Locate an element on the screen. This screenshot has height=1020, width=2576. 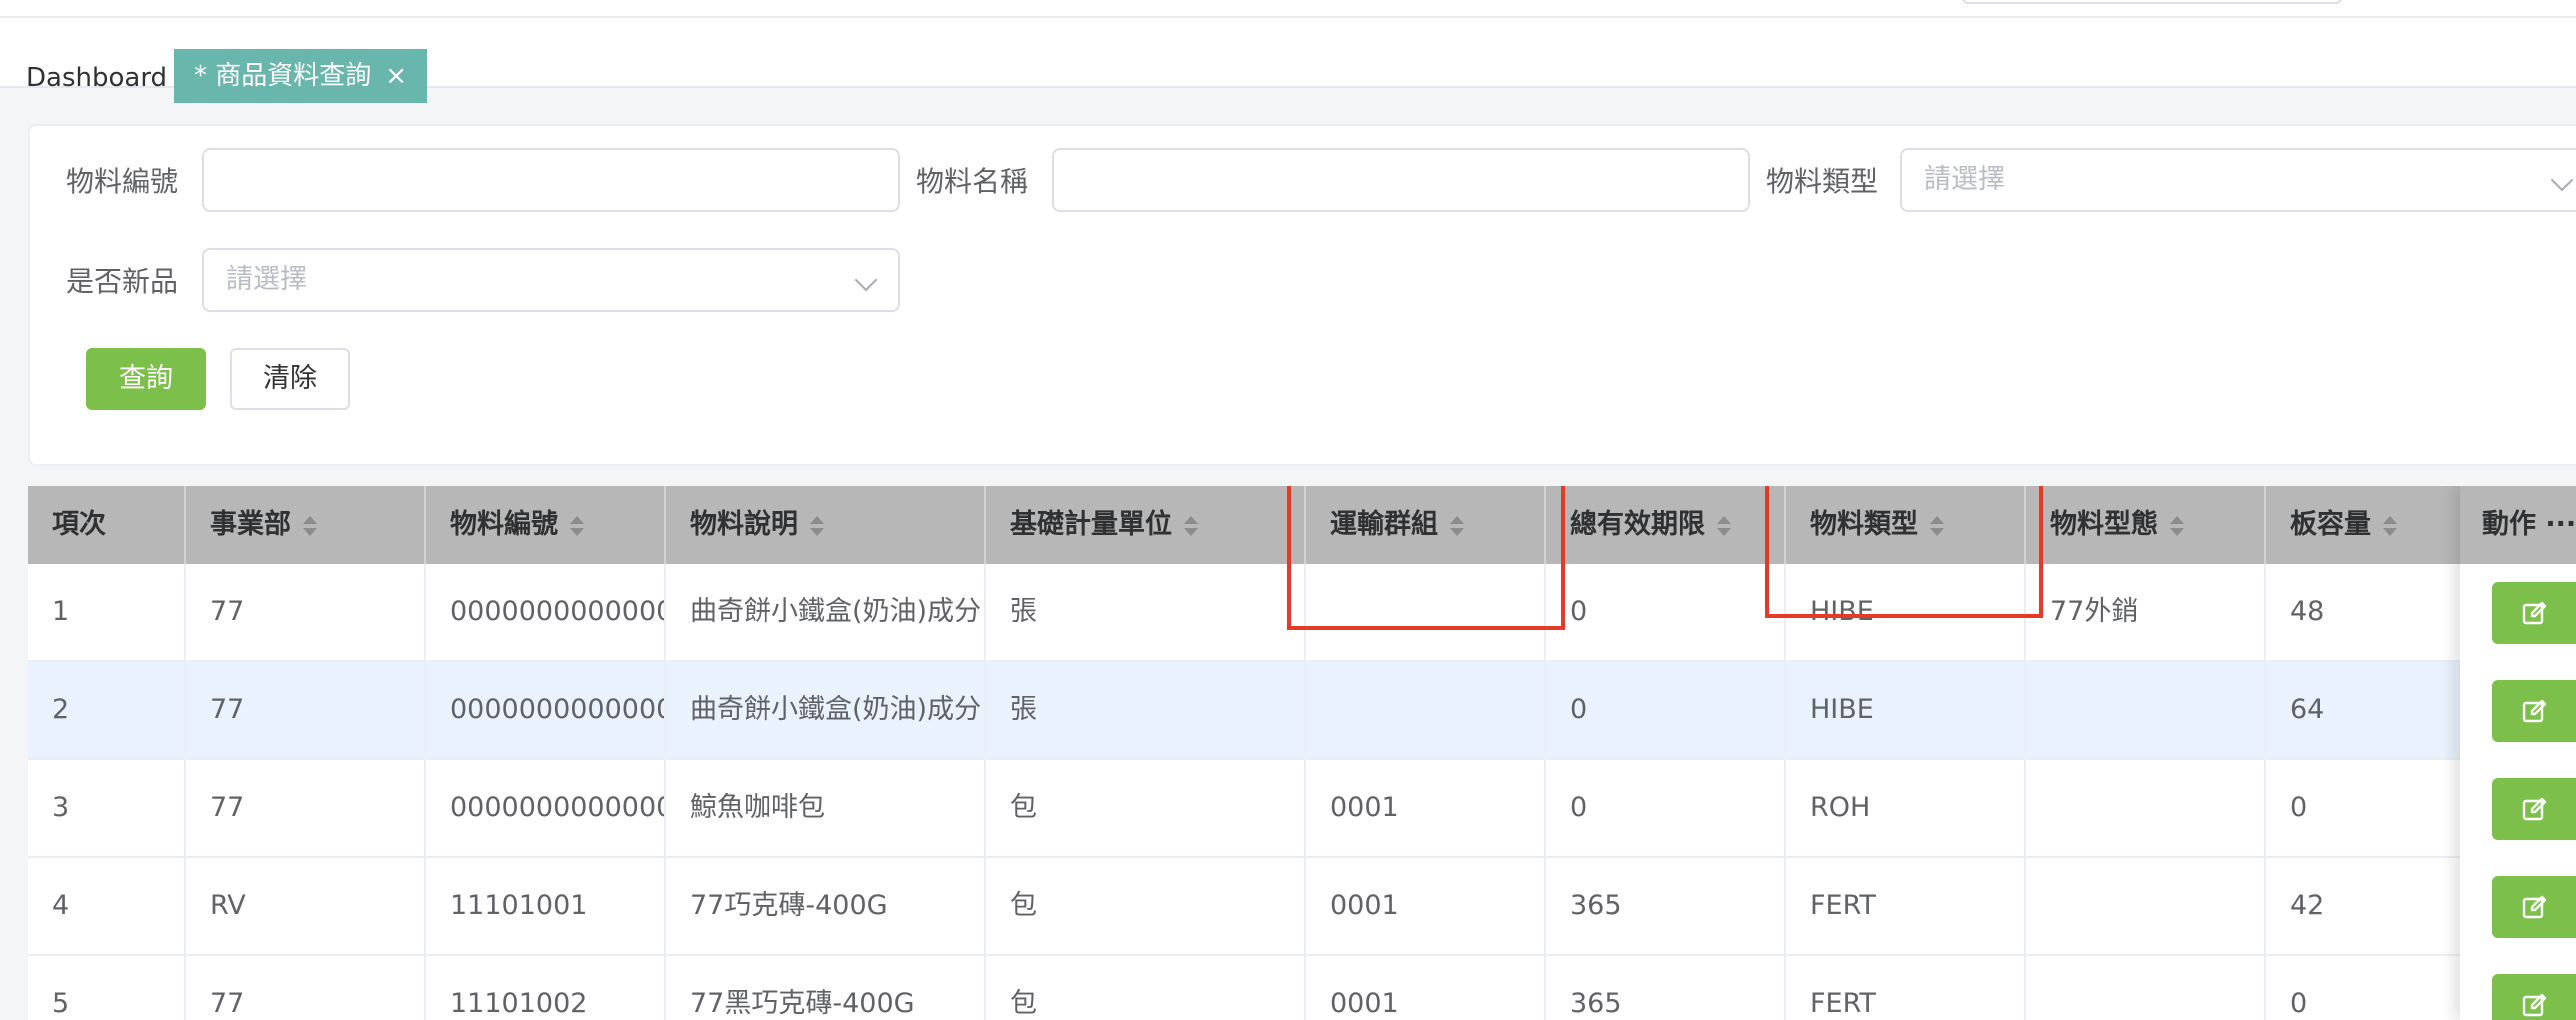
cell-col-item-no: 2 is located at coordinates (107, 710).